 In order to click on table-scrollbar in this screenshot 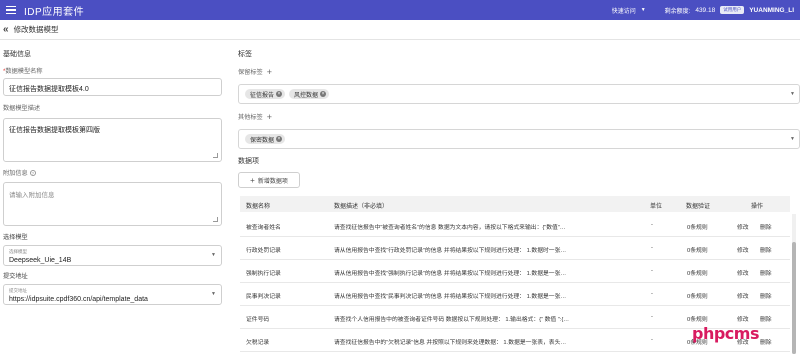, I will do `click(794, 284)`.